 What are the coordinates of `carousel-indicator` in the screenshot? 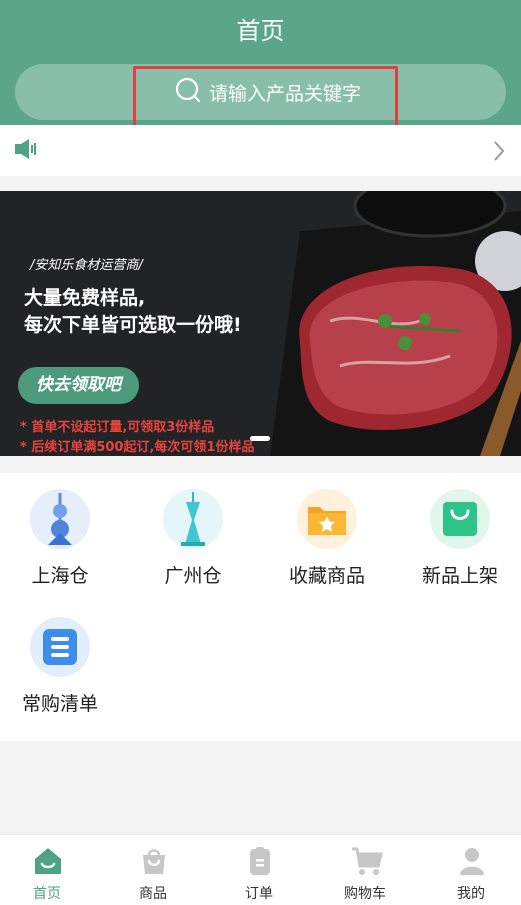 It's located at (260, 438).